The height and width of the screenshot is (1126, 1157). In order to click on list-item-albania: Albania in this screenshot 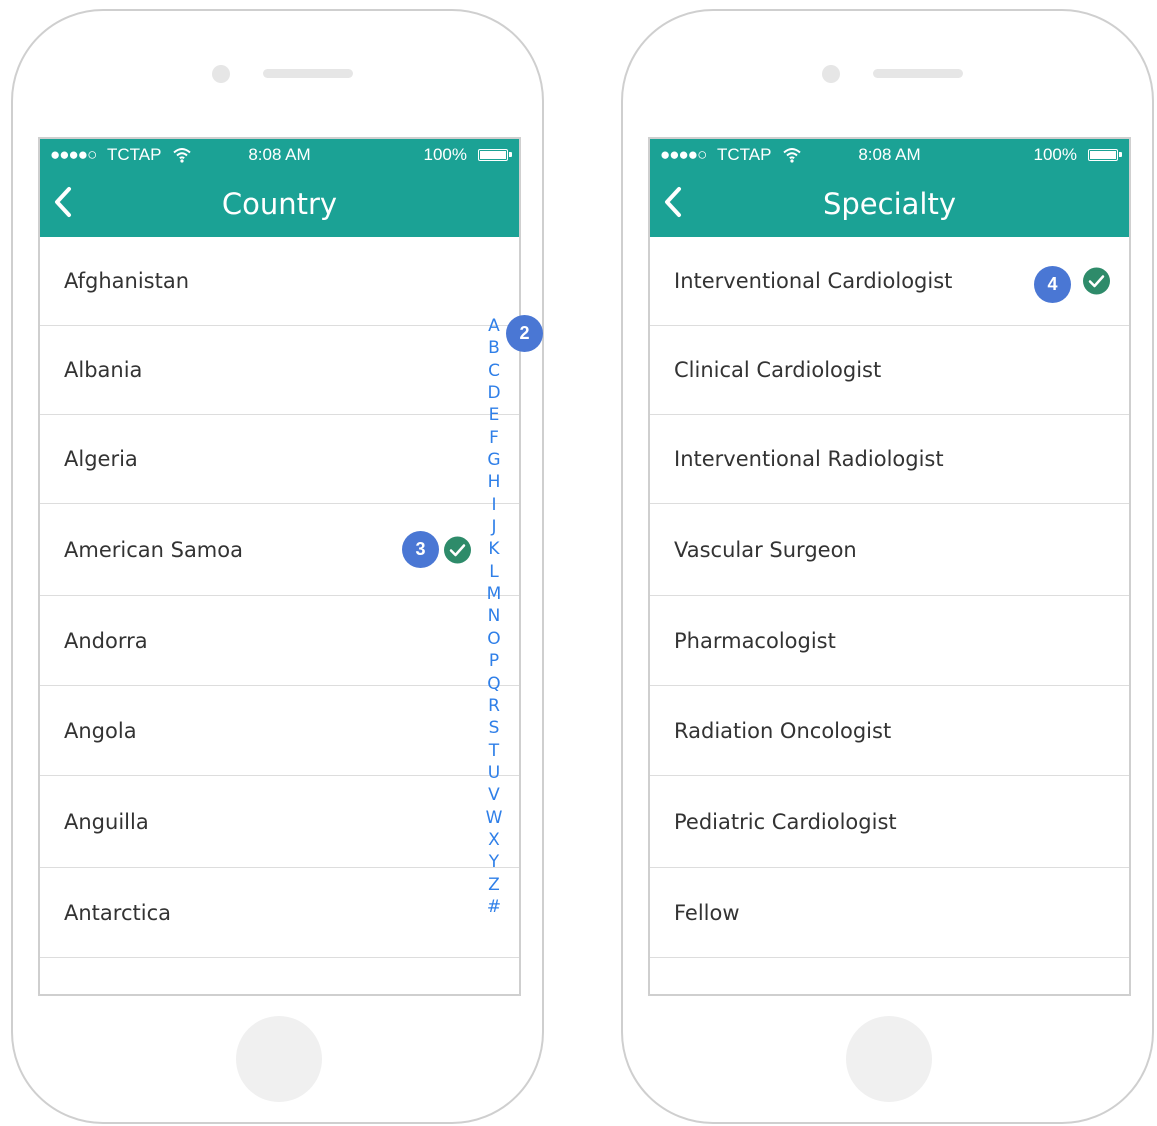, I will do `click(279, 370)`.